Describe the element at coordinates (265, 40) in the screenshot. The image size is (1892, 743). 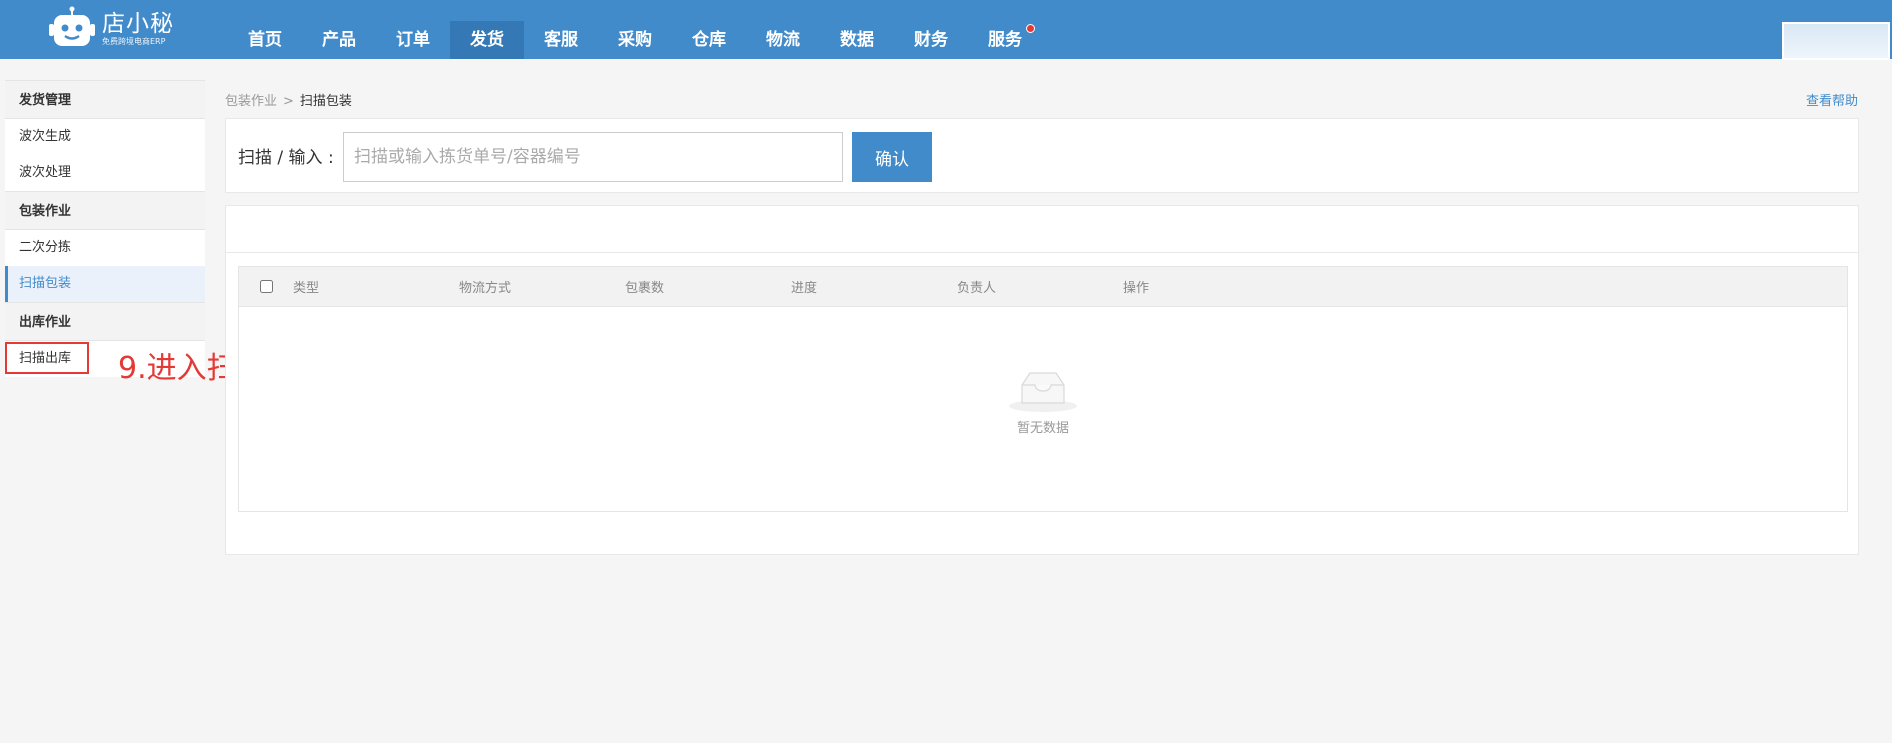
I see `nav-item-home: 首页` at that location.